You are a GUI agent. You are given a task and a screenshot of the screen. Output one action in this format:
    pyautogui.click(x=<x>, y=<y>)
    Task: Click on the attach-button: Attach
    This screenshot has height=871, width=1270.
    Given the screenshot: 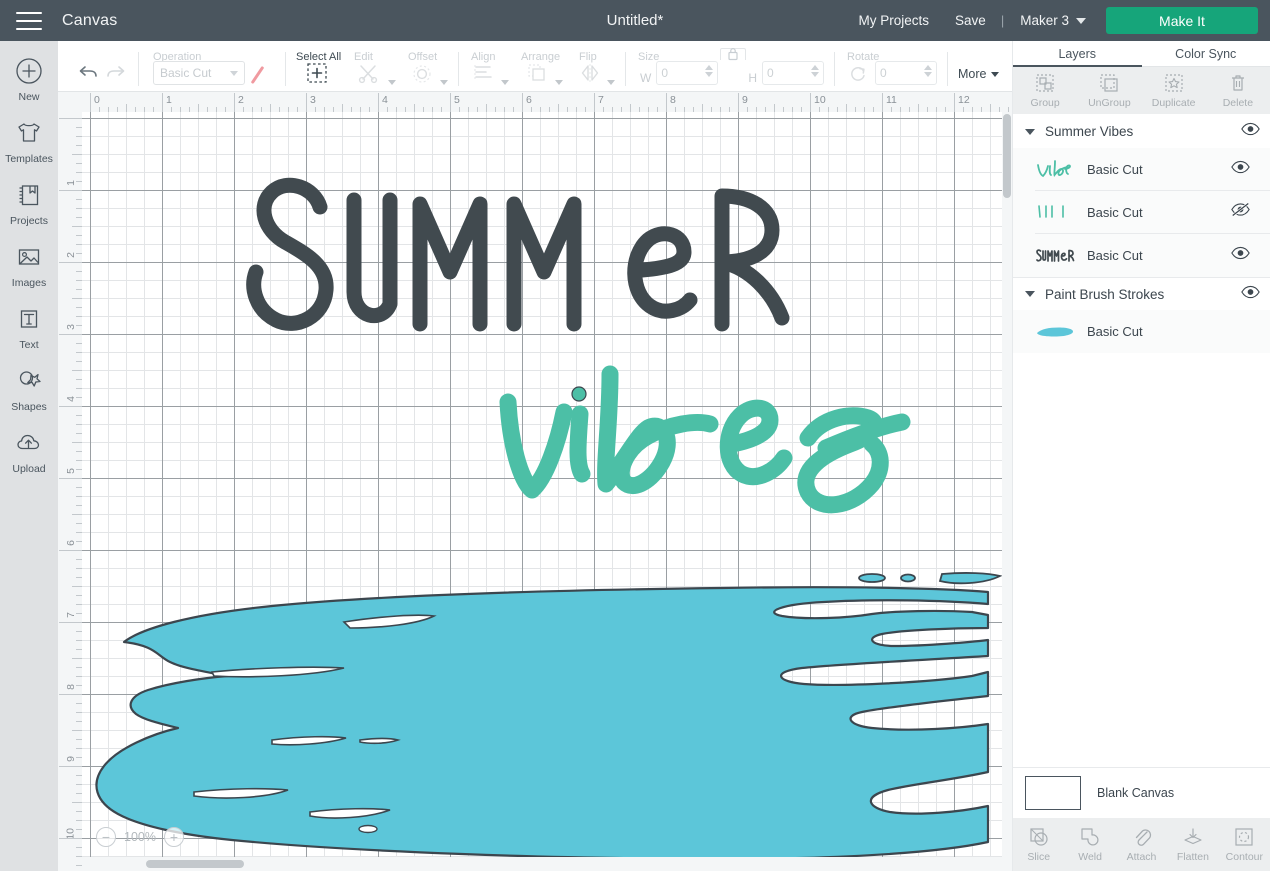 What is the action you would take?
    pyautogui.click(x=1141, y=844)
    